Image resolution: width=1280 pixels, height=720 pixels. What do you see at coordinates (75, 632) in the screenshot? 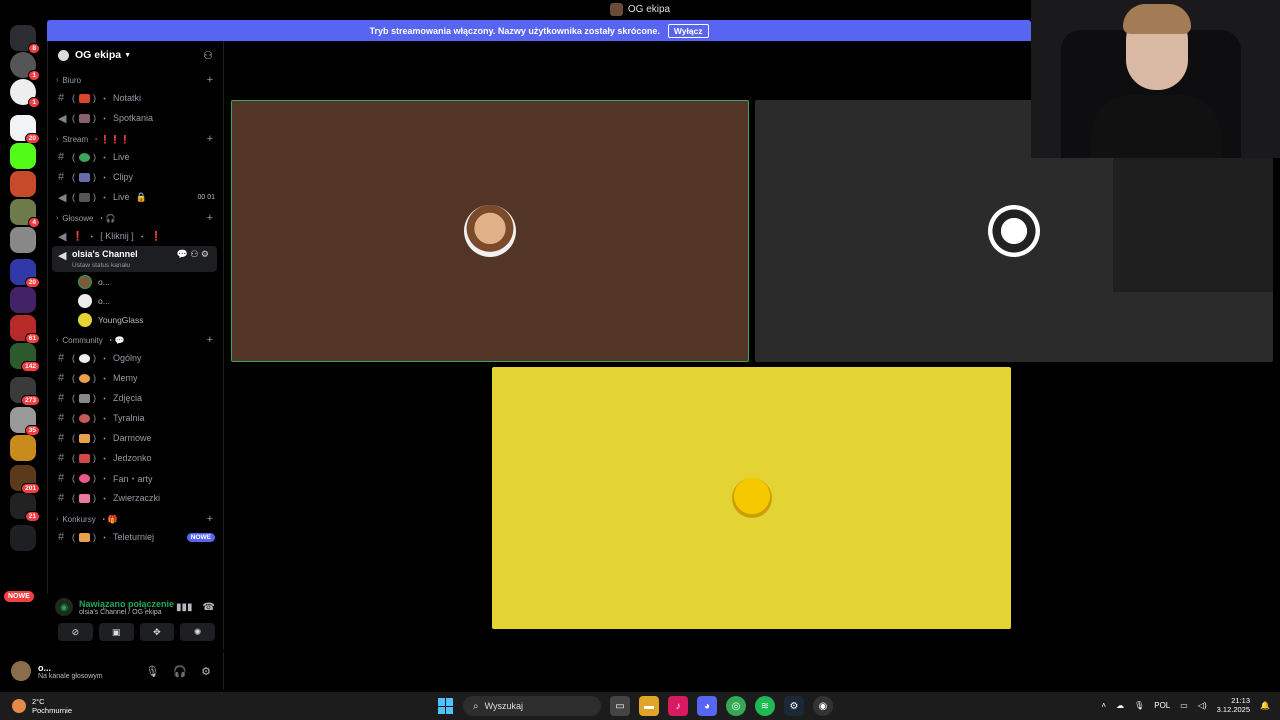
I see `camera-button: ⊘` at bounding box center [75, 632].